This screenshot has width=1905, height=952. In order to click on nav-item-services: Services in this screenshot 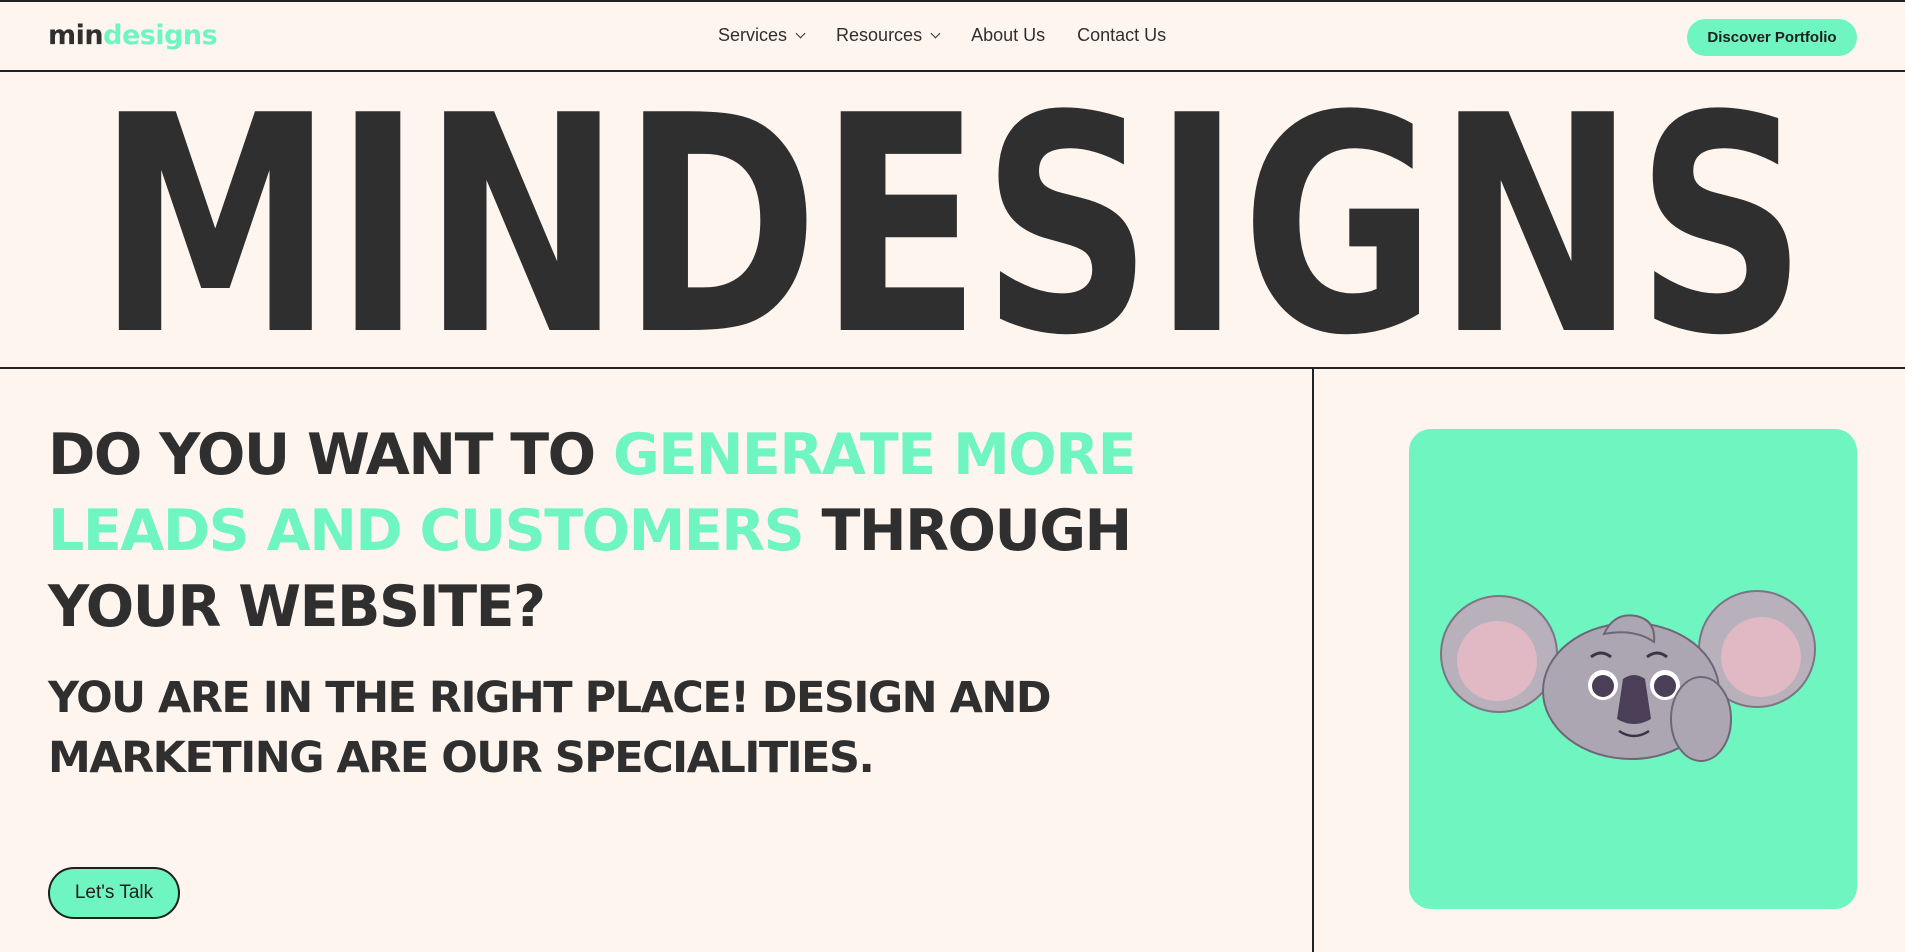, I will do `click(762, 35)`.